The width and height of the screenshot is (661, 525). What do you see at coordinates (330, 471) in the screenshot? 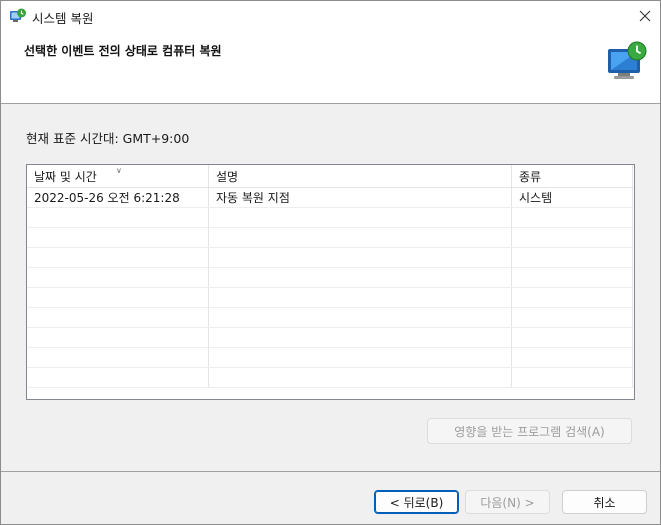
I see `footer-divider` at bounding box center [330, 471].